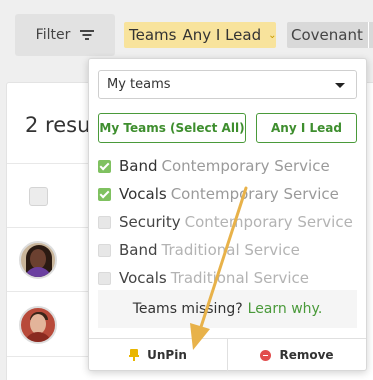  Describe the element at coordinates (306, 355) in the screenshot. I see `remove-label: Remove` at that location.